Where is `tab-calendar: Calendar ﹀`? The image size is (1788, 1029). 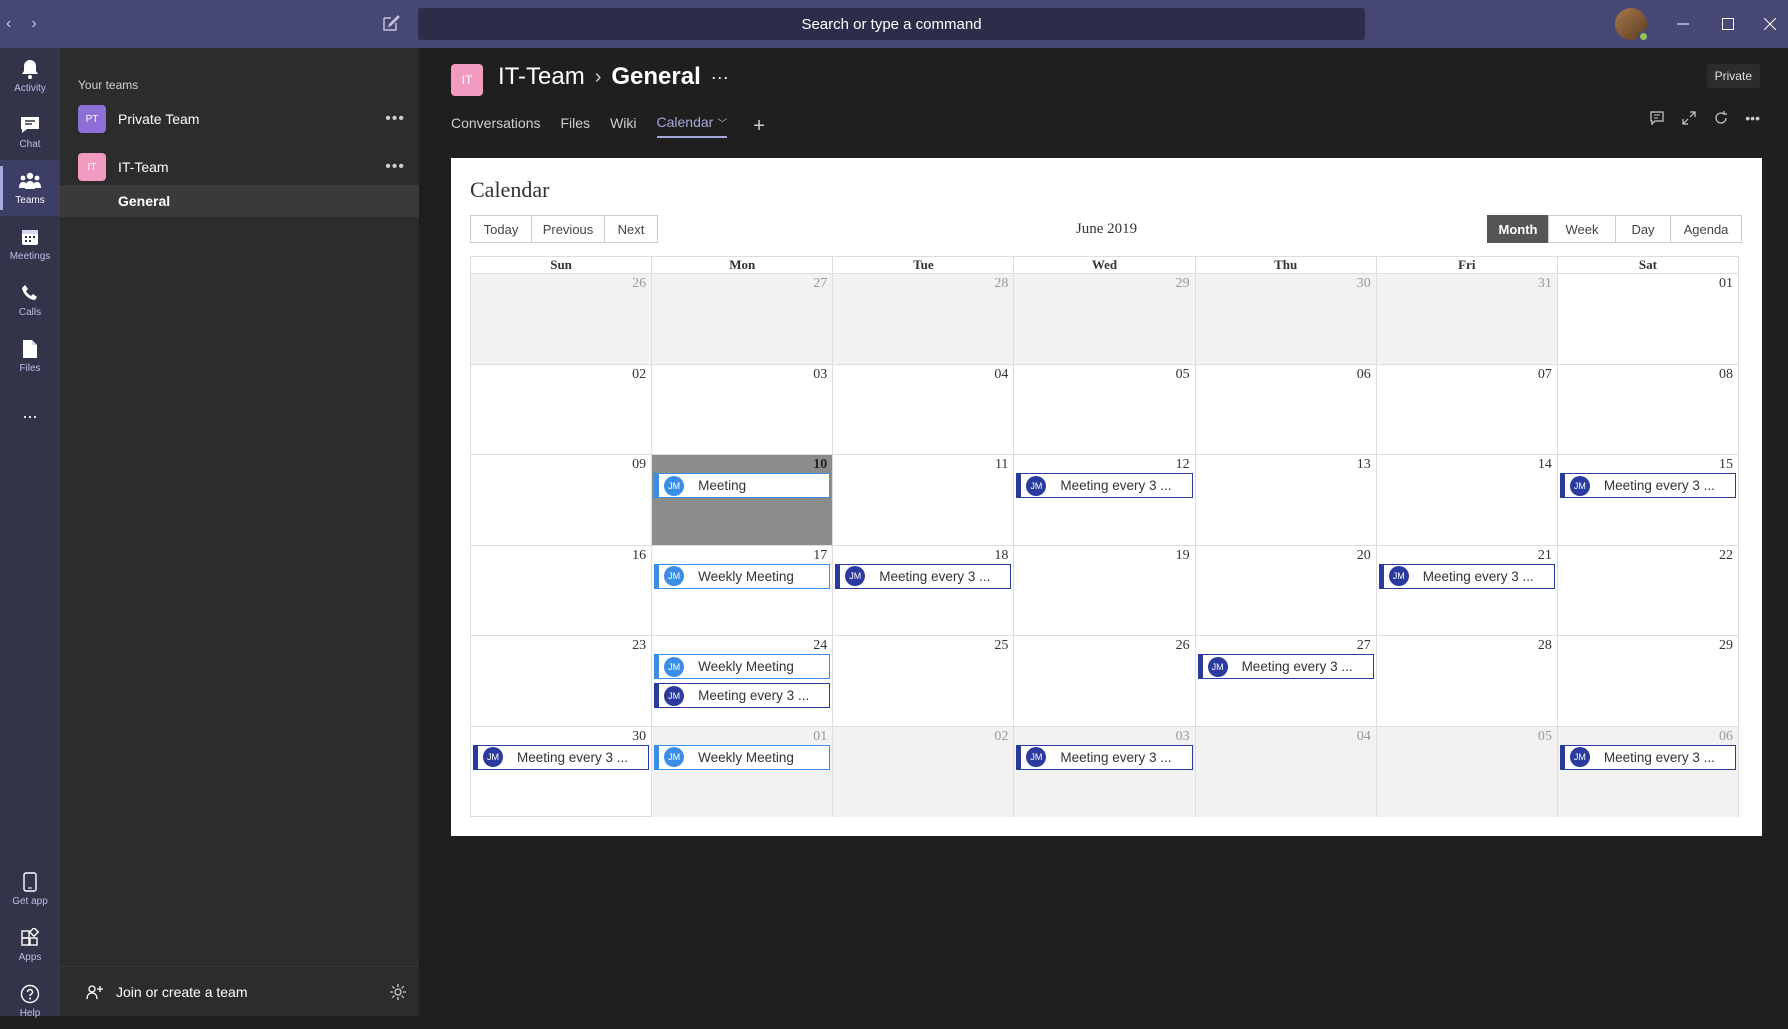 tab-calendar: Calendar ﹀ is located at coordinates (692, 126).